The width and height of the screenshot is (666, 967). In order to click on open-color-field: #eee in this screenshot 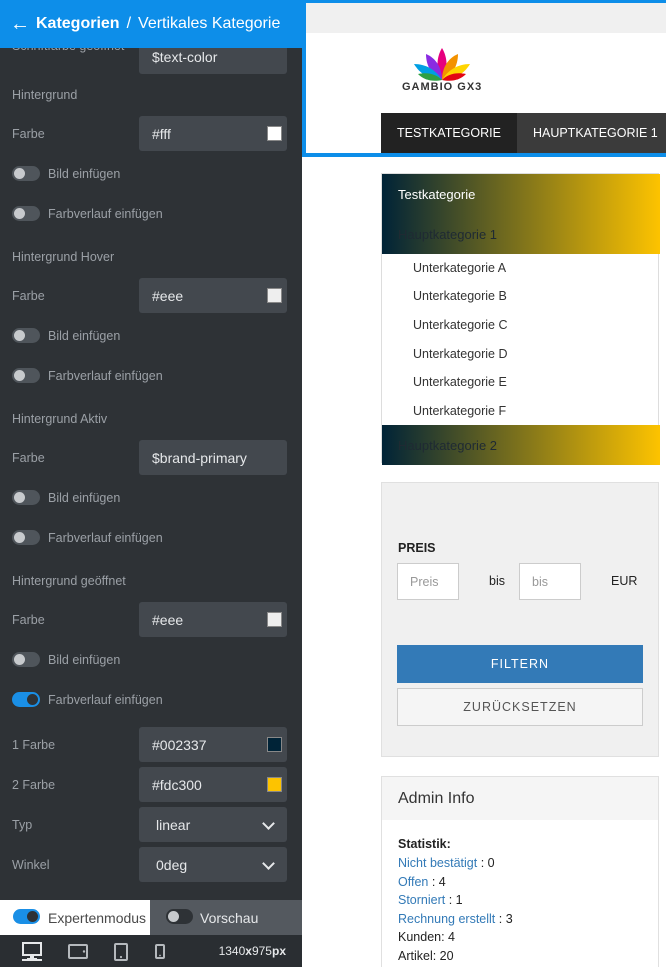, I will do `click(213, 619)`.